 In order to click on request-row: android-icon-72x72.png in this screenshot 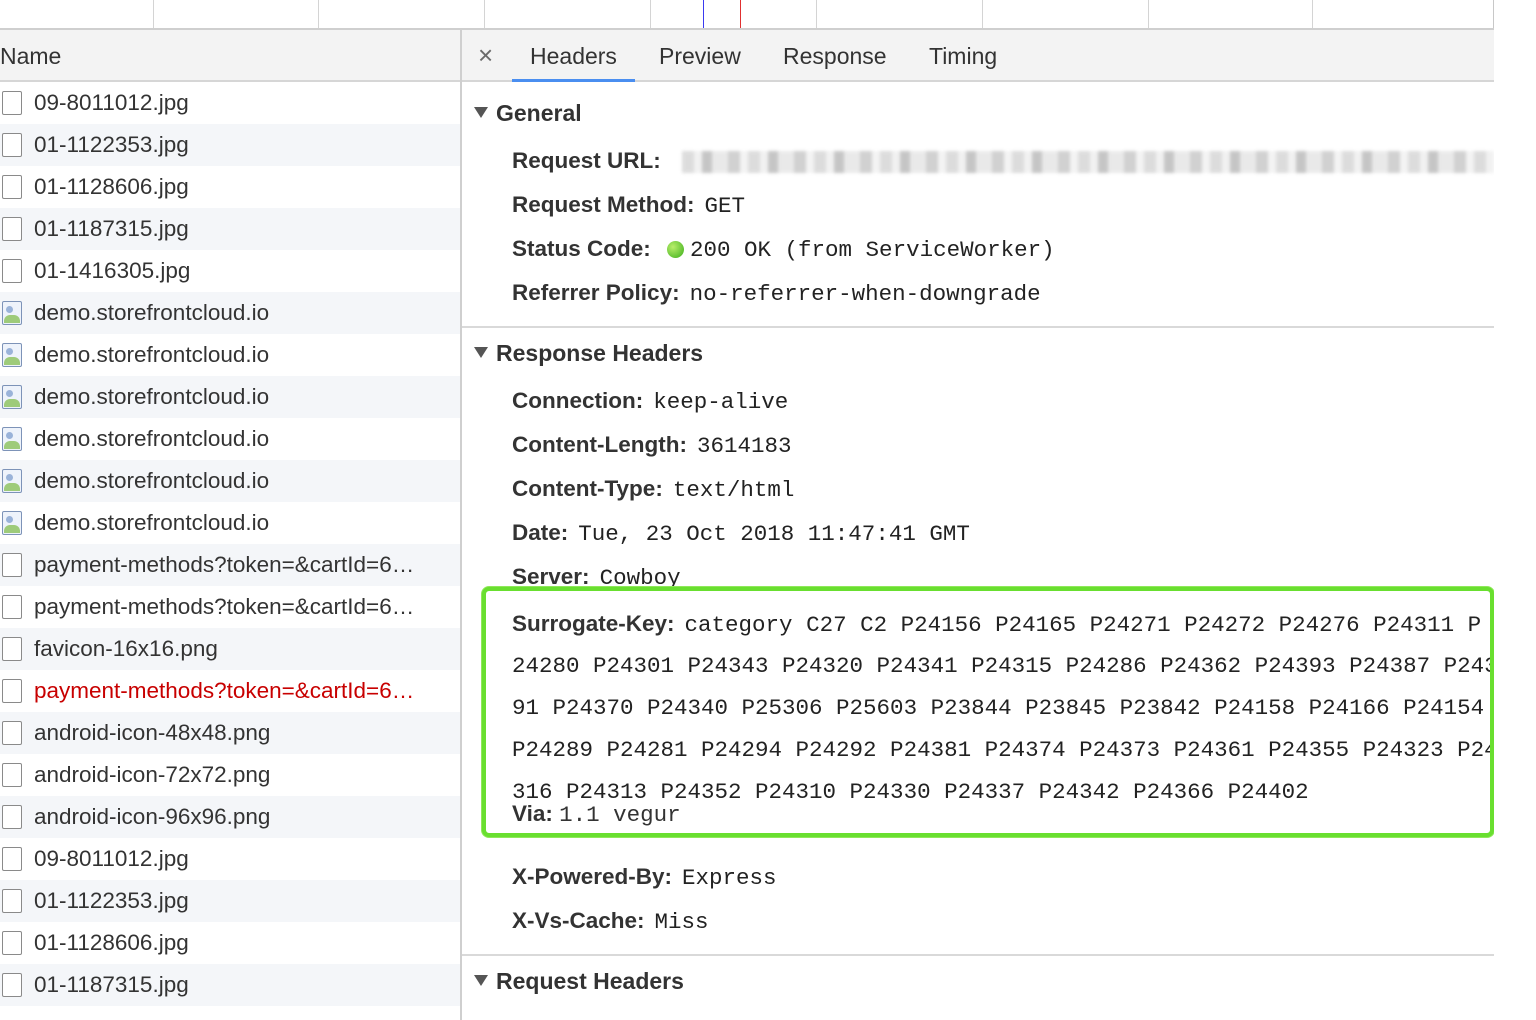, I will do `click(230, 775)`.